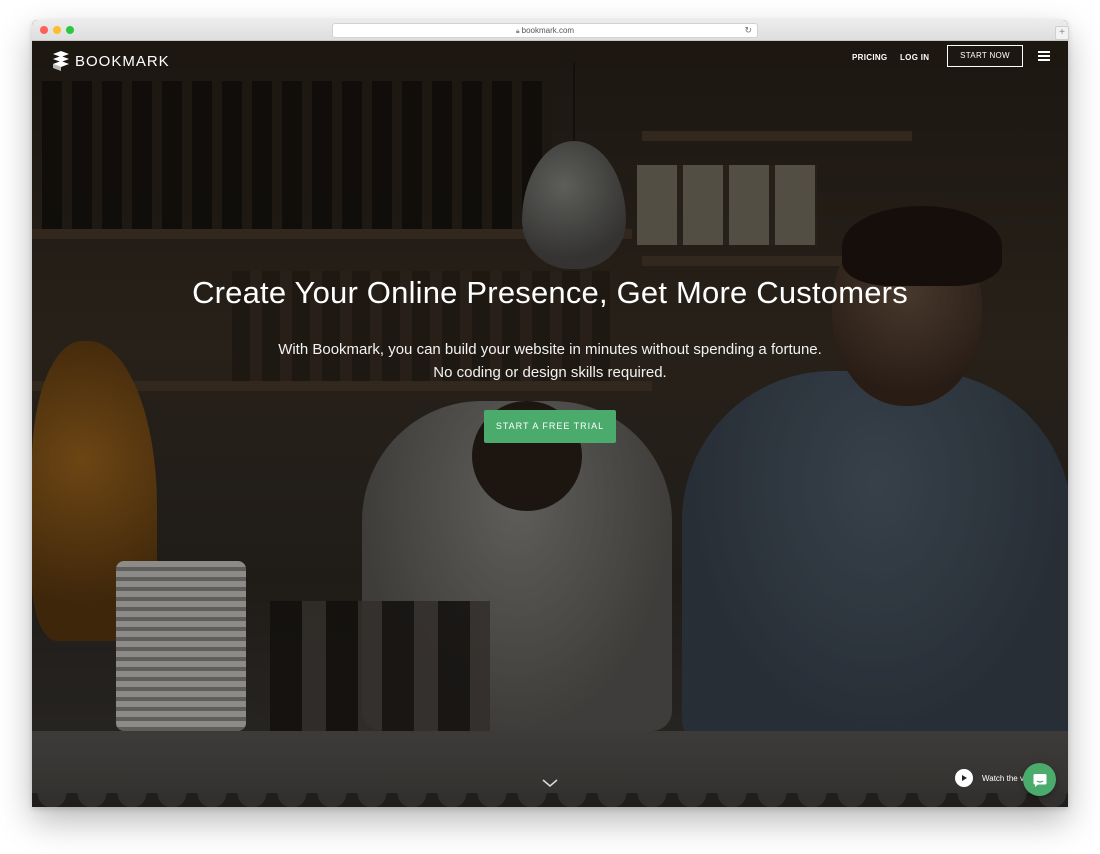 Image resolution: width=1100 pixels, height=854 pixels. What do you see at coordinates (1003, 778) in the screenshot?
I see `watch-video-label: Watch the v` at bounding box center [1003, 778].